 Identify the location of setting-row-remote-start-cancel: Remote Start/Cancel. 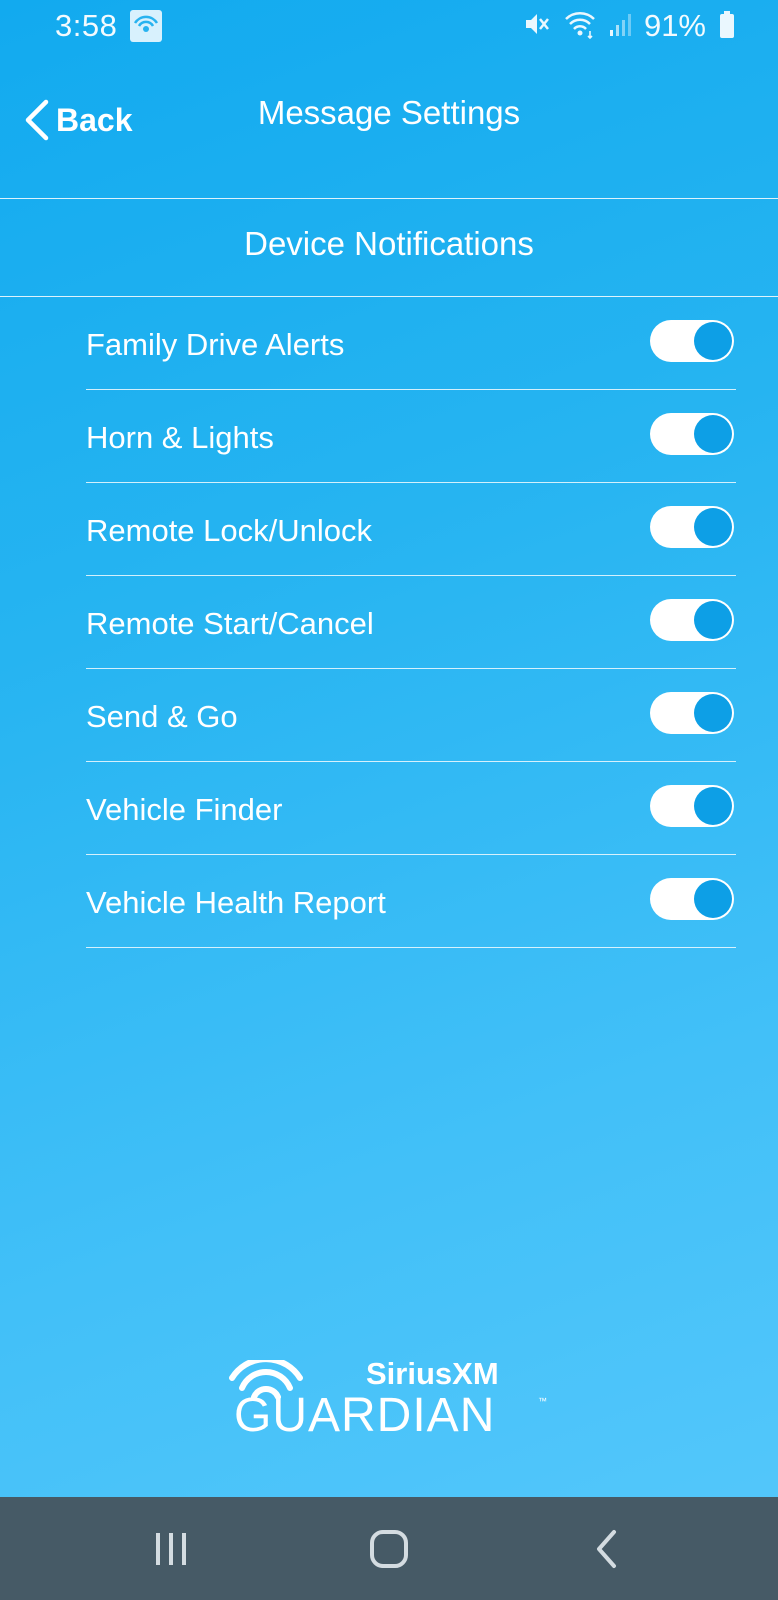
(411, 622).